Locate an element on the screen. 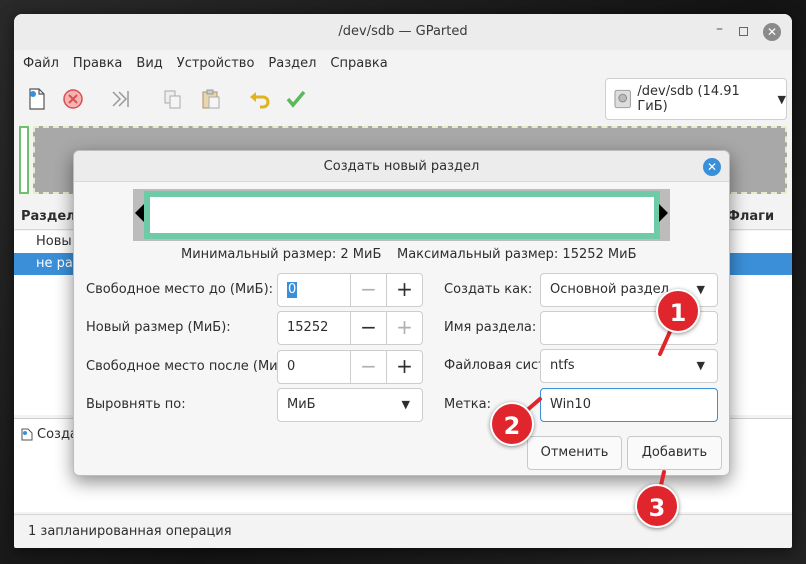 The height and width of the screenshot is (564, 806). delete-icon is located at coordinates (73, 98).